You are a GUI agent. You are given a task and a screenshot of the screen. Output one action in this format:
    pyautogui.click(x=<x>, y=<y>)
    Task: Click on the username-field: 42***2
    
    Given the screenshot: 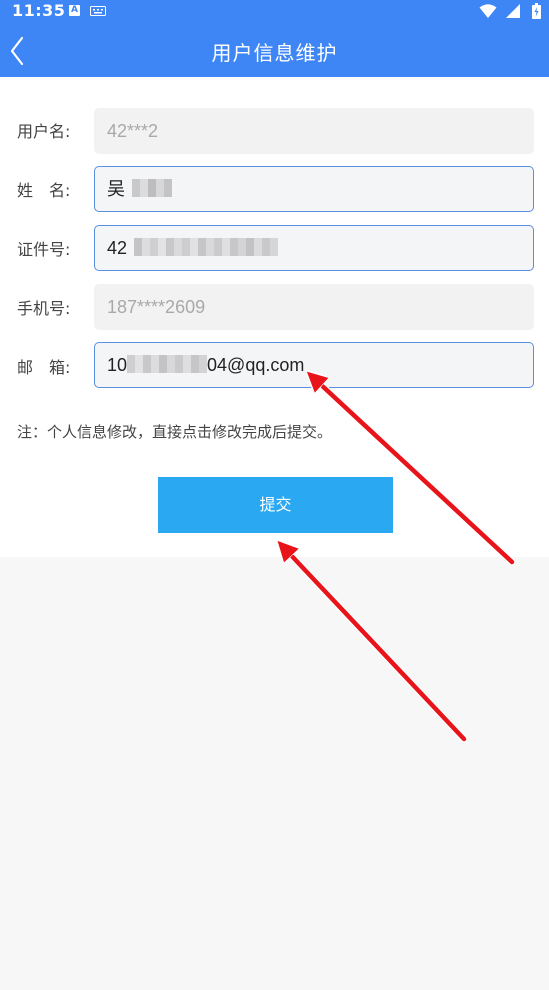 What is the action you would take?
    pyautogui.click(x=314, y=131)
    